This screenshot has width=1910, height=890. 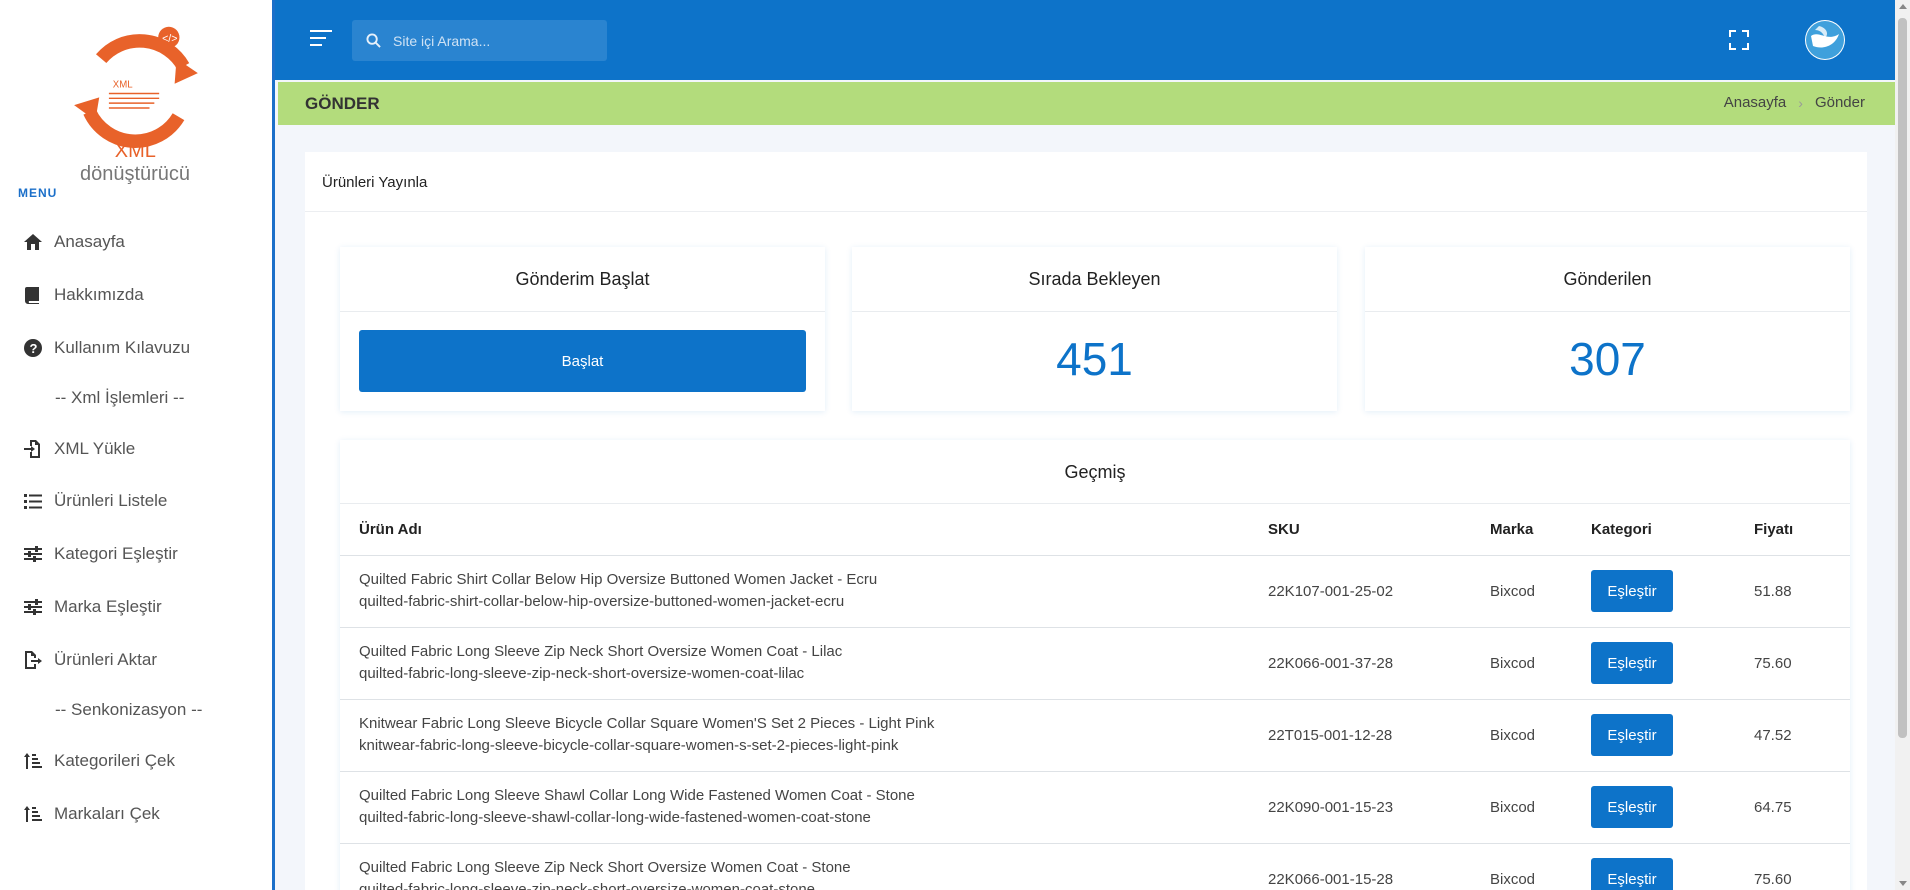 What do you see at coordinates (105, 659) in the screenshot?
I see `sidebar-item-label: Ürünleri Aktar` at bounding box center [105, 659].